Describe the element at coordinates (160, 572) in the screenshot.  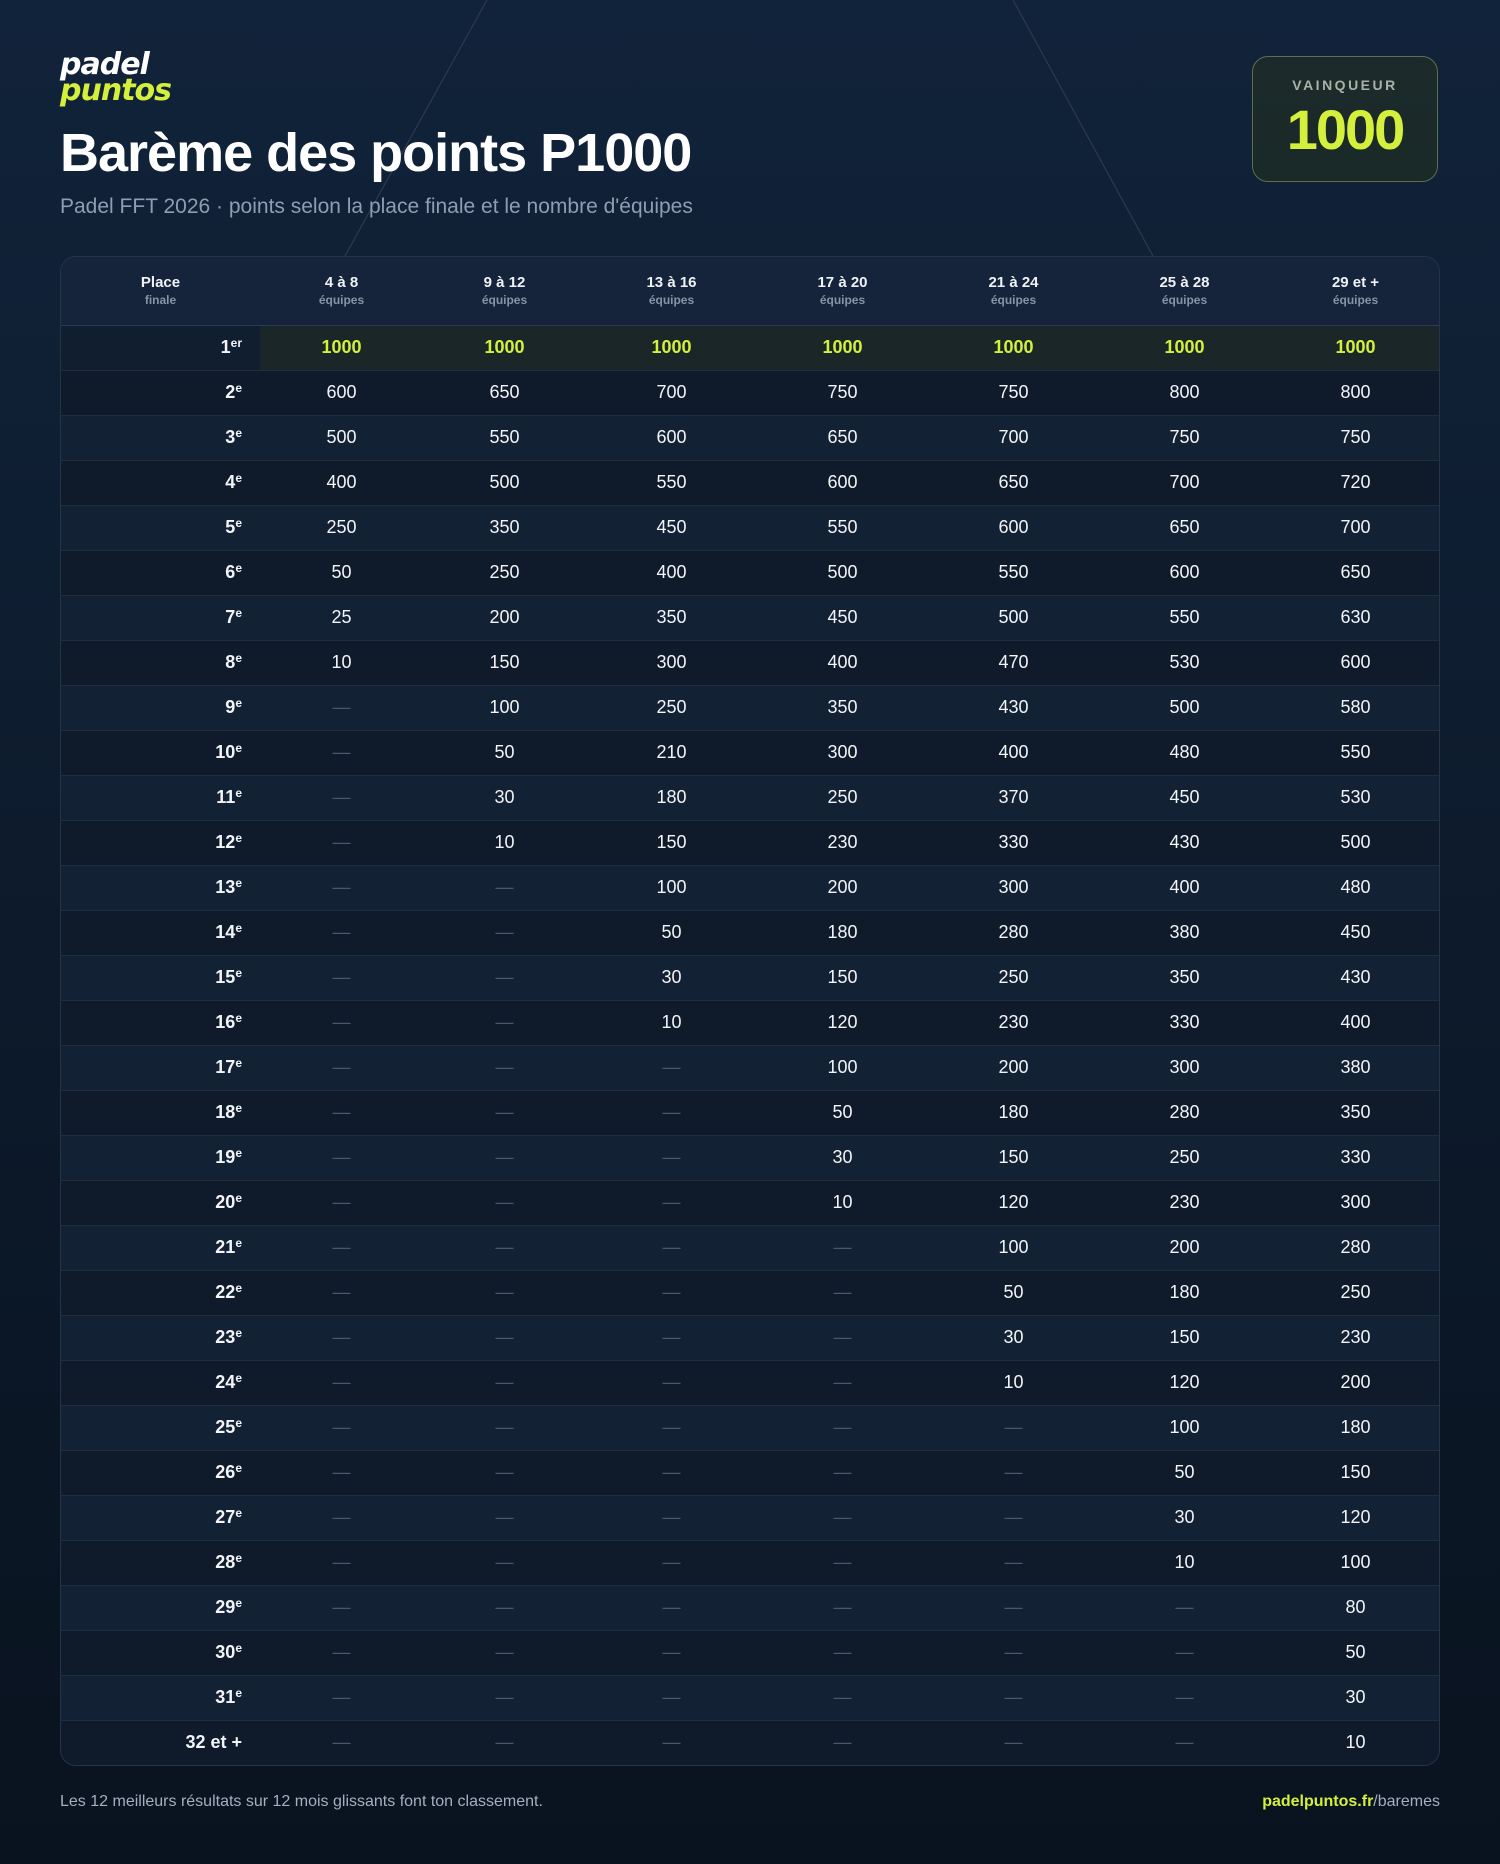
I see `place-cell: 6e` at that location.